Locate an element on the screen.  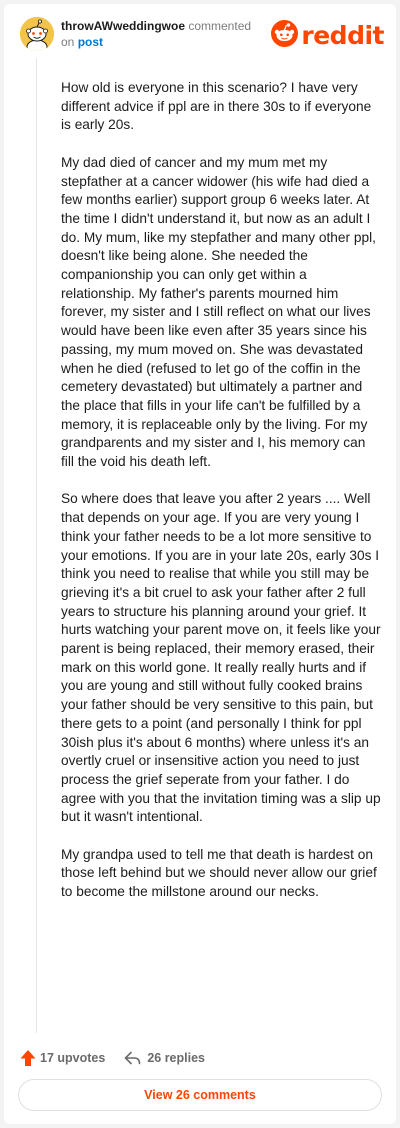
upvote-count: 17 upvotes is located at coordinates (73, 1058).